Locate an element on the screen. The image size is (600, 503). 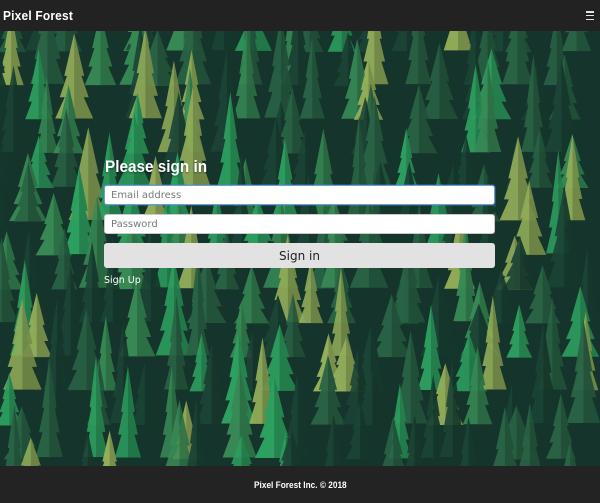
footer: Pixel Forest Inc. © 2018 is located at coordinates (300, 484).